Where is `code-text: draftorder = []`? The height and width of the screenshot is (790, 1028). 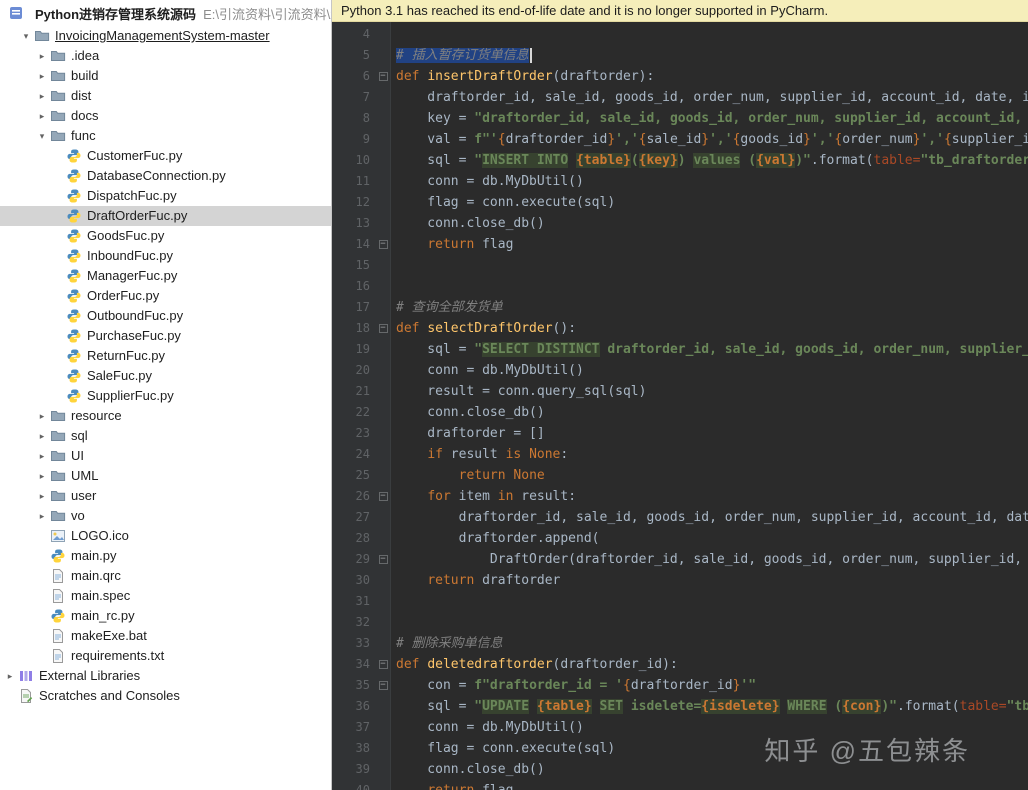
code-text: draftorder = [] is located at coordinates (467, 433).